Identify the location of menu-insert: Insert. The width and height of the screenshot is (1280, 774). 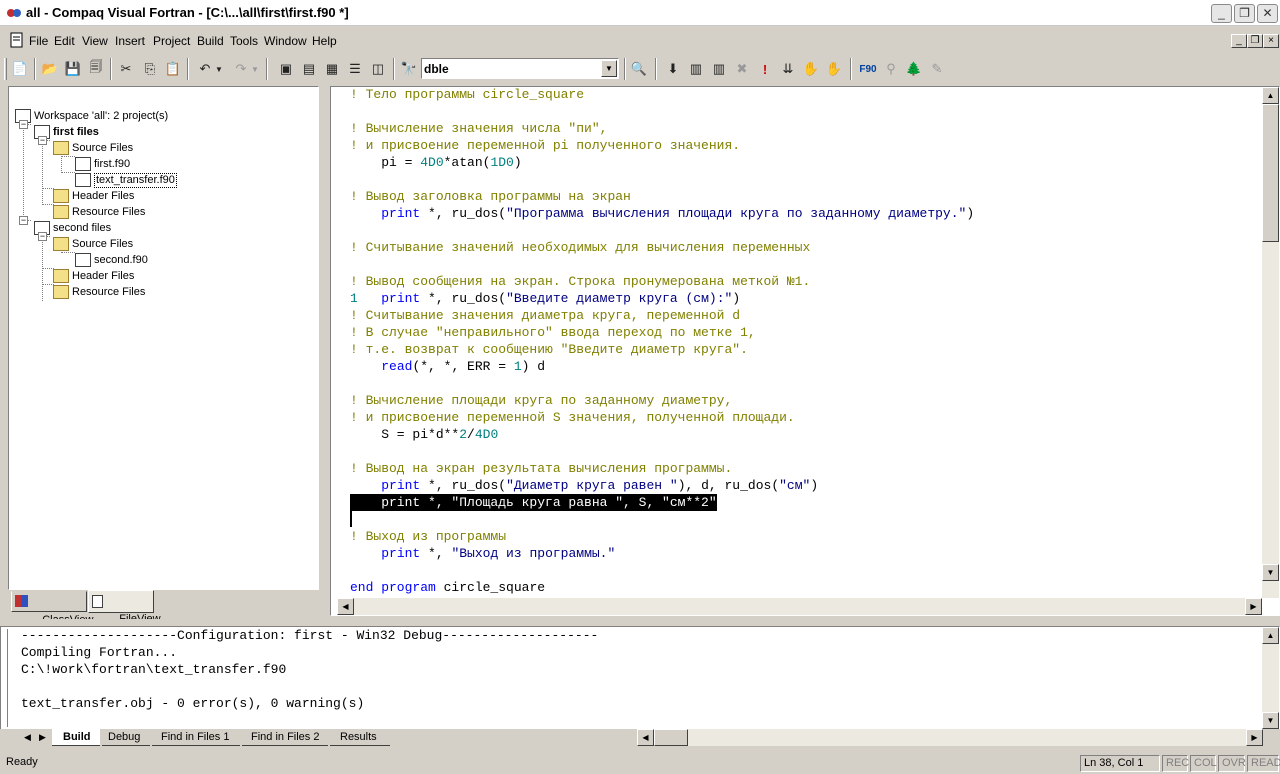
(130, 41).